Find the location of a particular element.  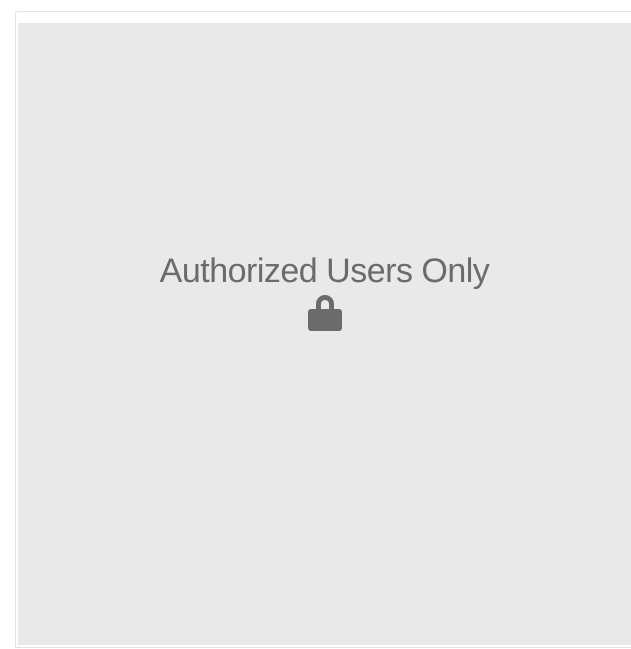

restricted-message: Authorized Users Only is located at coordinates (325, 271).